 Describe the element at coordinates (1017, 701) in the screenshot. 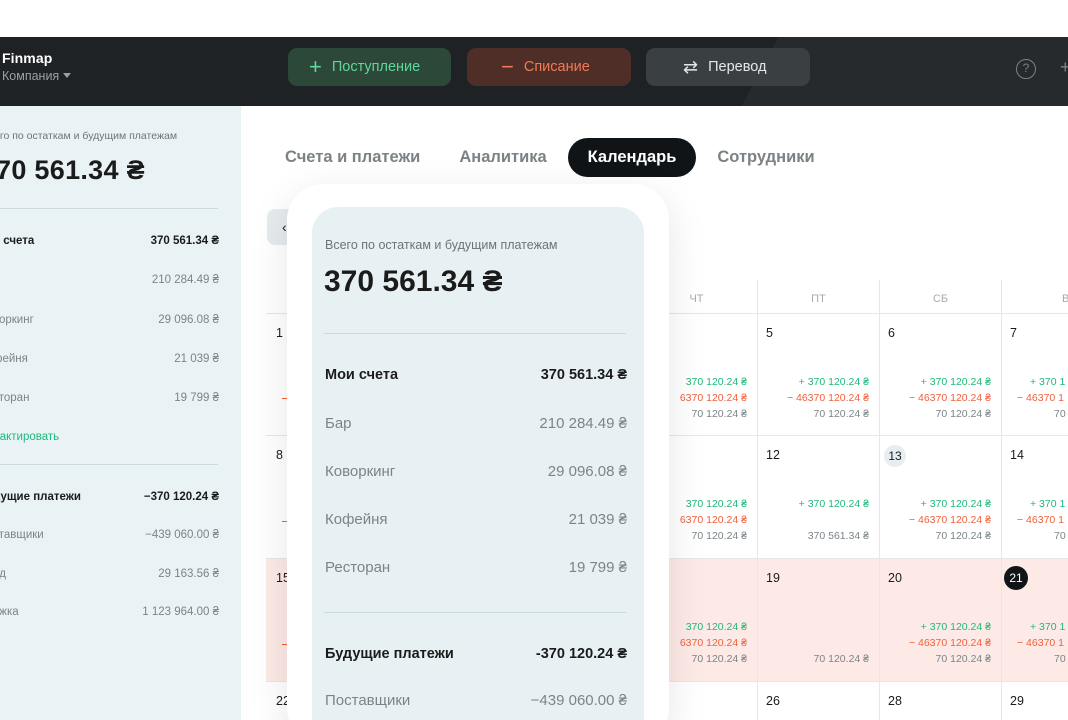

I see `day-number: 29` at that location.